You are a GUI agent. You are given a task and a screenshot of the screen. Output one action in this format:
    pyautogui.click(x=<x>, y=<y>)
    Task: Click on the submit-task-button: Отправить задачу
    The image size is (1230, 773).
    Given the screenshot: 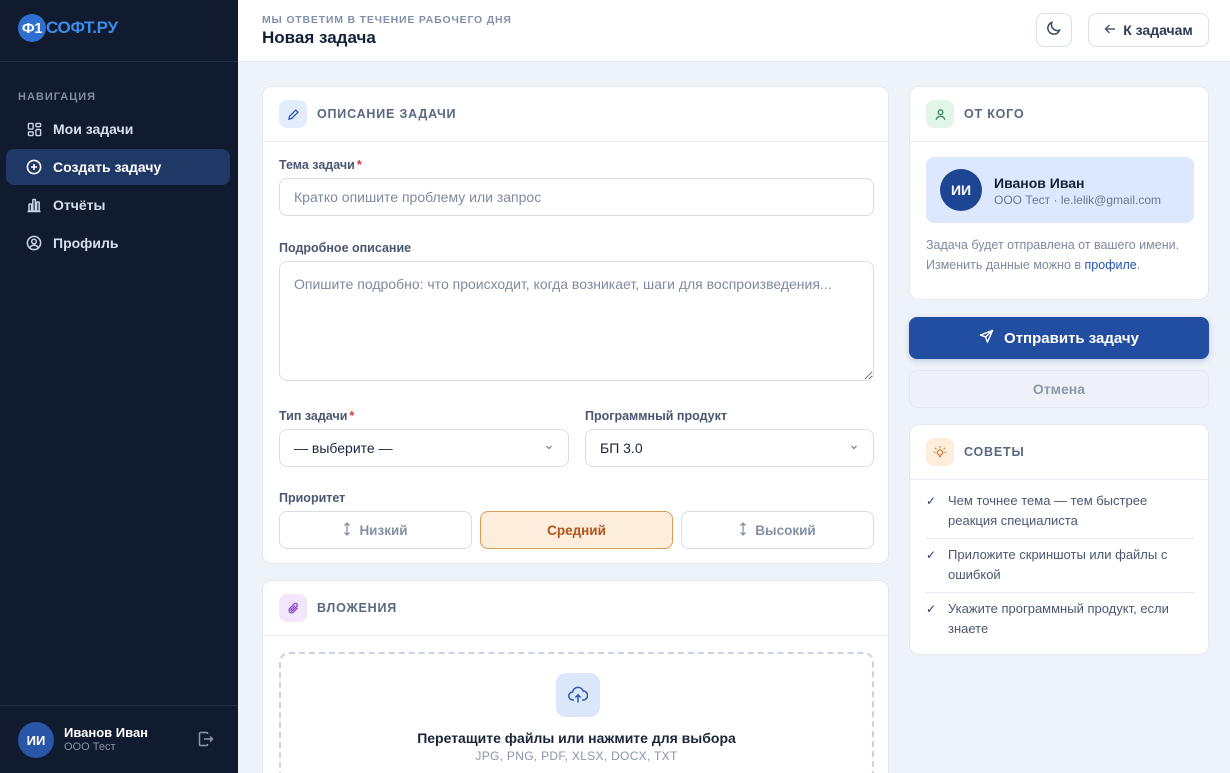 What is the action you would take?
    pyautogui.click(x=1059, y=338)
    